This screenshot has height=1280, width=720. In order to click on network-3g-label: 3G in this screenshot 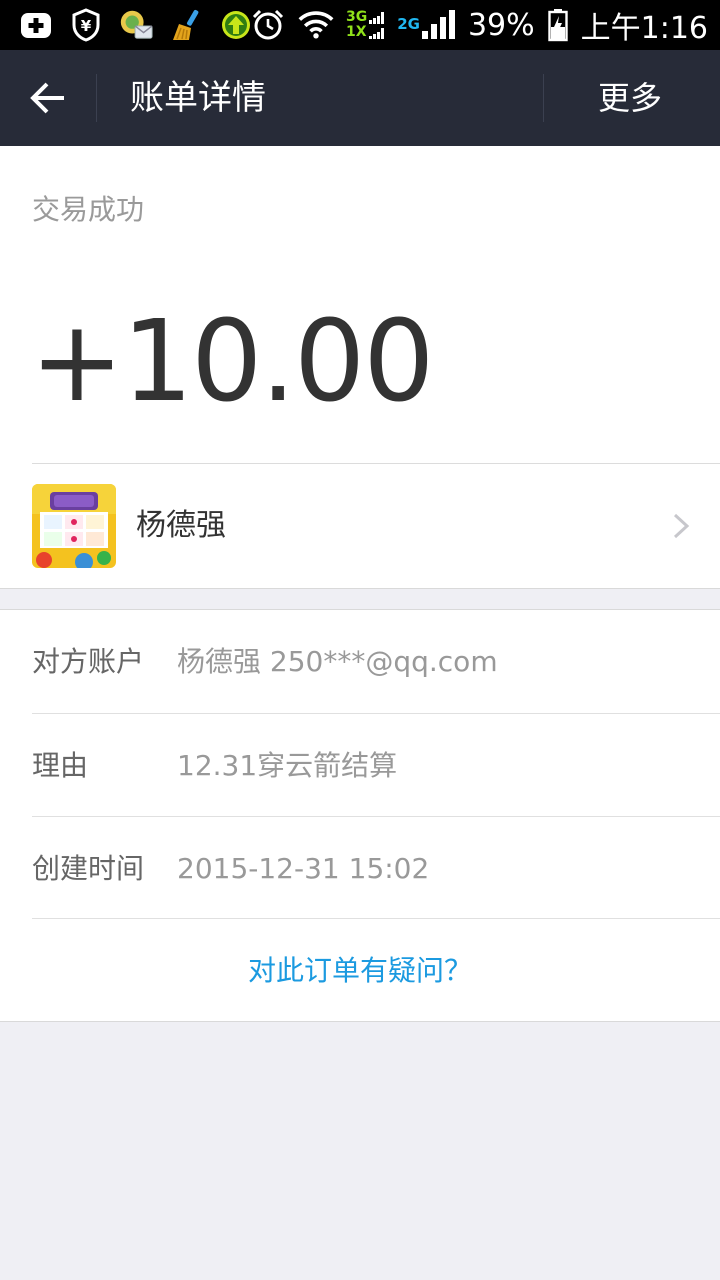, I will do `click(356, 17)`.